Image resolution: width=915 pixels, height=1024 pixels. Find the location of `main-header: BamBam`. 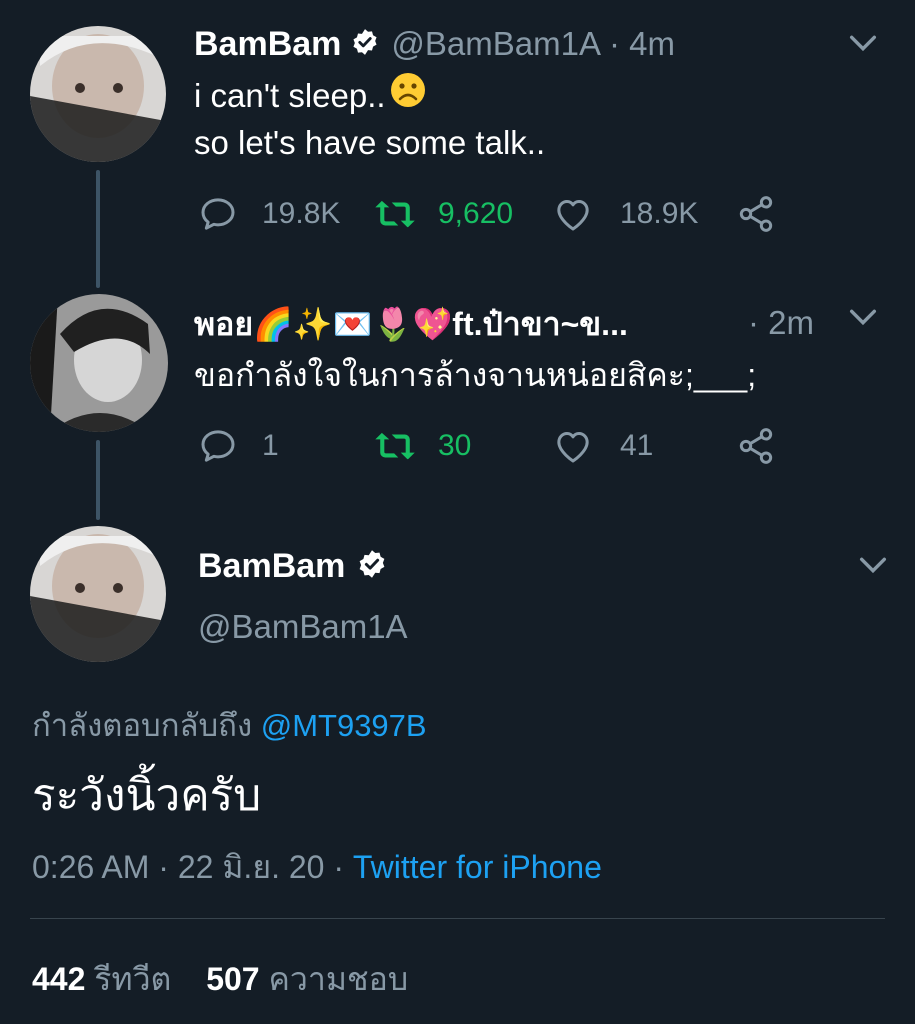

main-header: BamBam is located at coordinates (292, 566).